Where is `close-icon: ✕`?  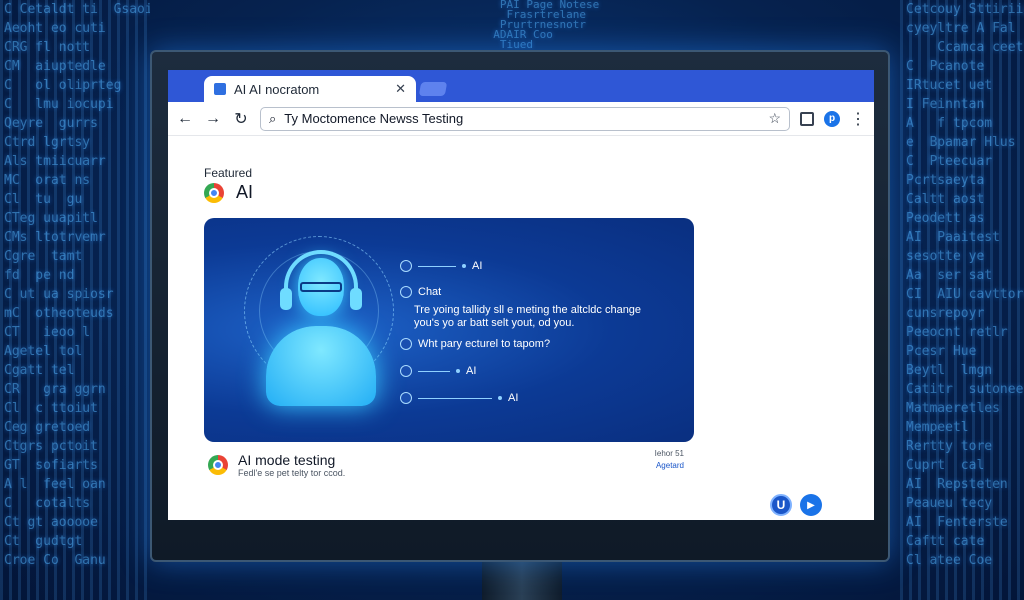
close-icon: ✕ is located at coordinates (400, 89).